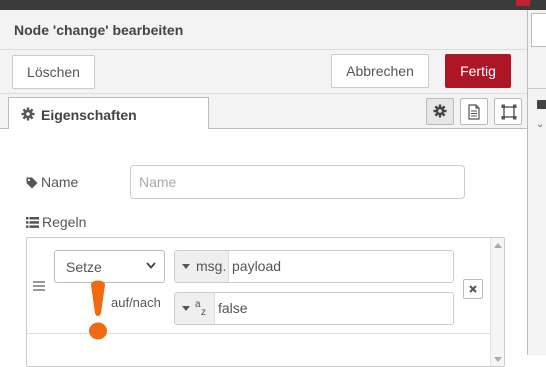 This screenshot has height=367, width=546. I want to click on rule-action-value: Setze, so click(84, 267).